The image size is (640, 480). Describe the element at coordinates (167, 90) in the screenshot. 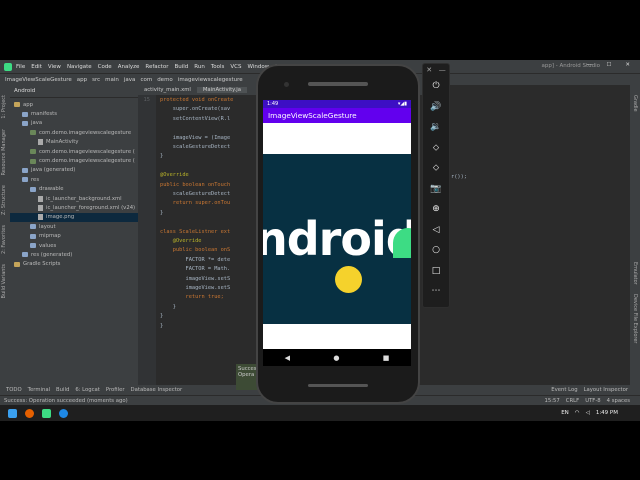

I see `tab-activity-main: activity_main.xml` at that location.